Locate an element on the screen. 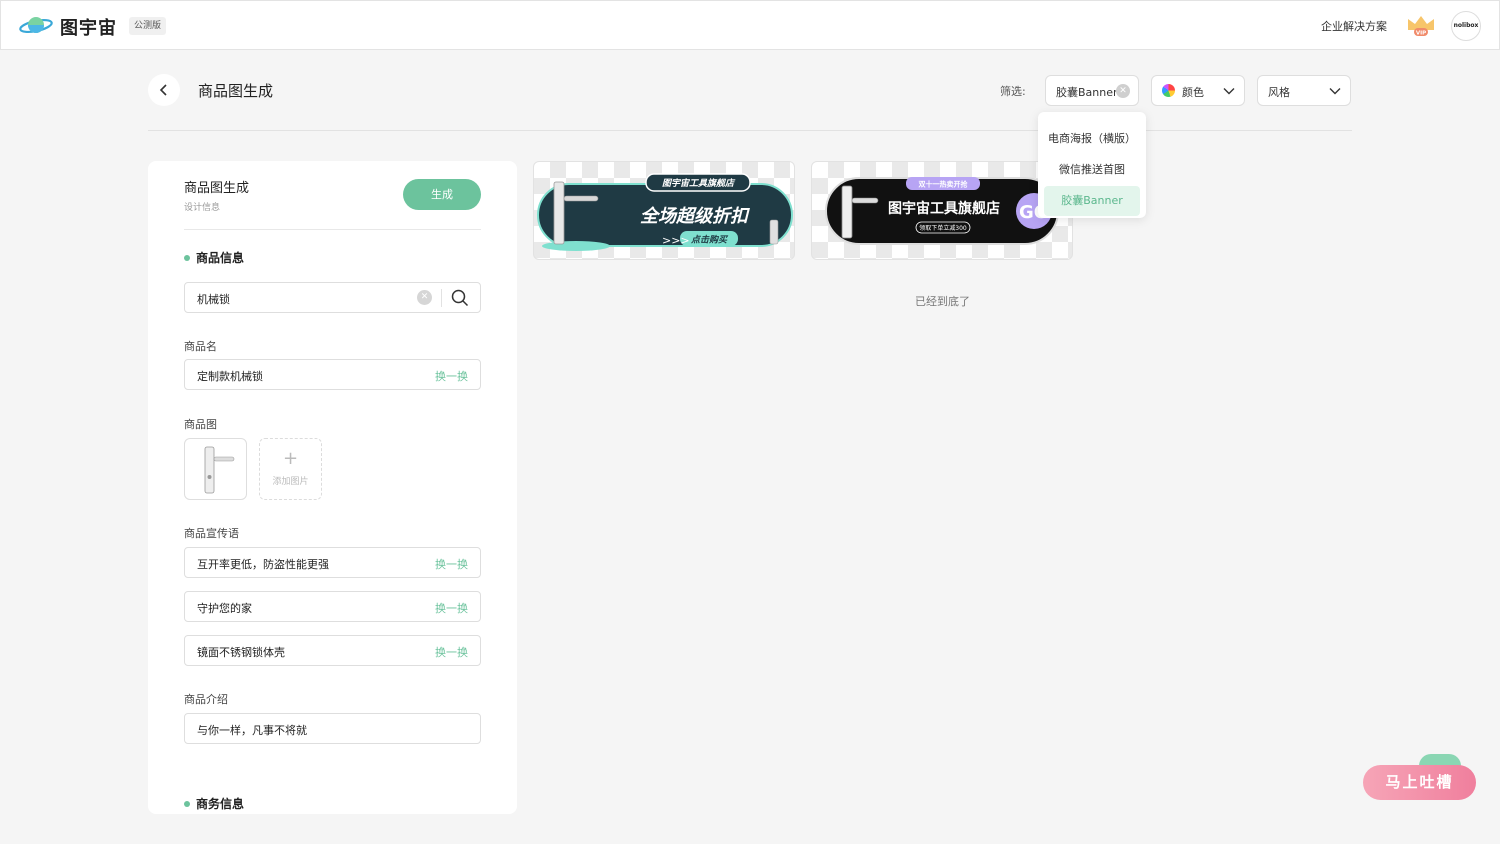  slogan-label: 商品宣传语 is located at coordinates (211, 533).